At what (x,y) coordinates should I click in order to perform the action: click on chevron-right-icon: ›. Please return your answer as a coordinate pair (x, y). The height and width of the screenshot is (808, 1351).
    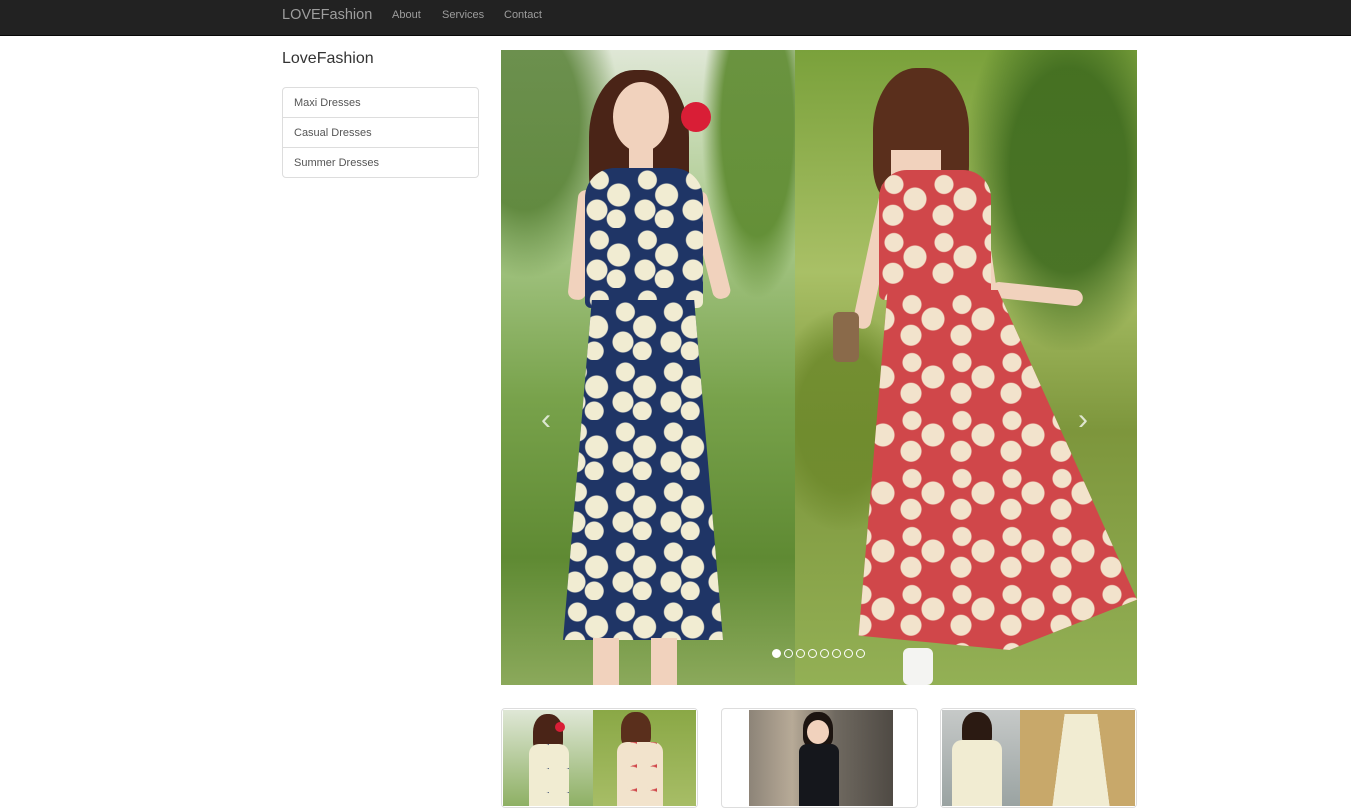
    Looking at the image, I should click on (1083, 419).